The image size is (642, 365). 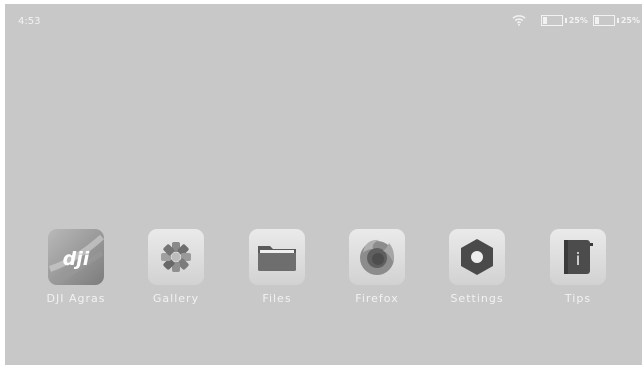 I want to click on wifi-icon, so click(x=519, y=20).